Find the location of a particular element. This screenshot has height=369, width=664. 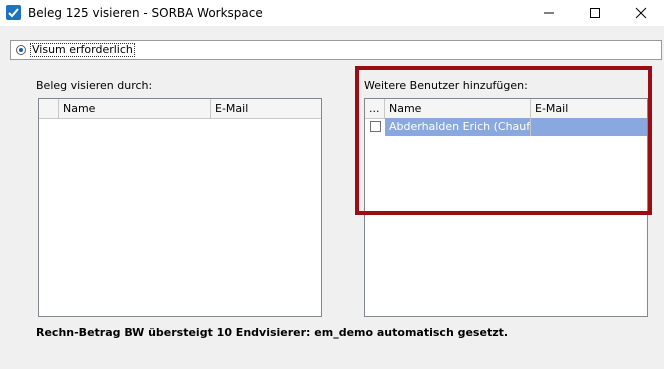

minimize-button is located at coordinates (549, 13).